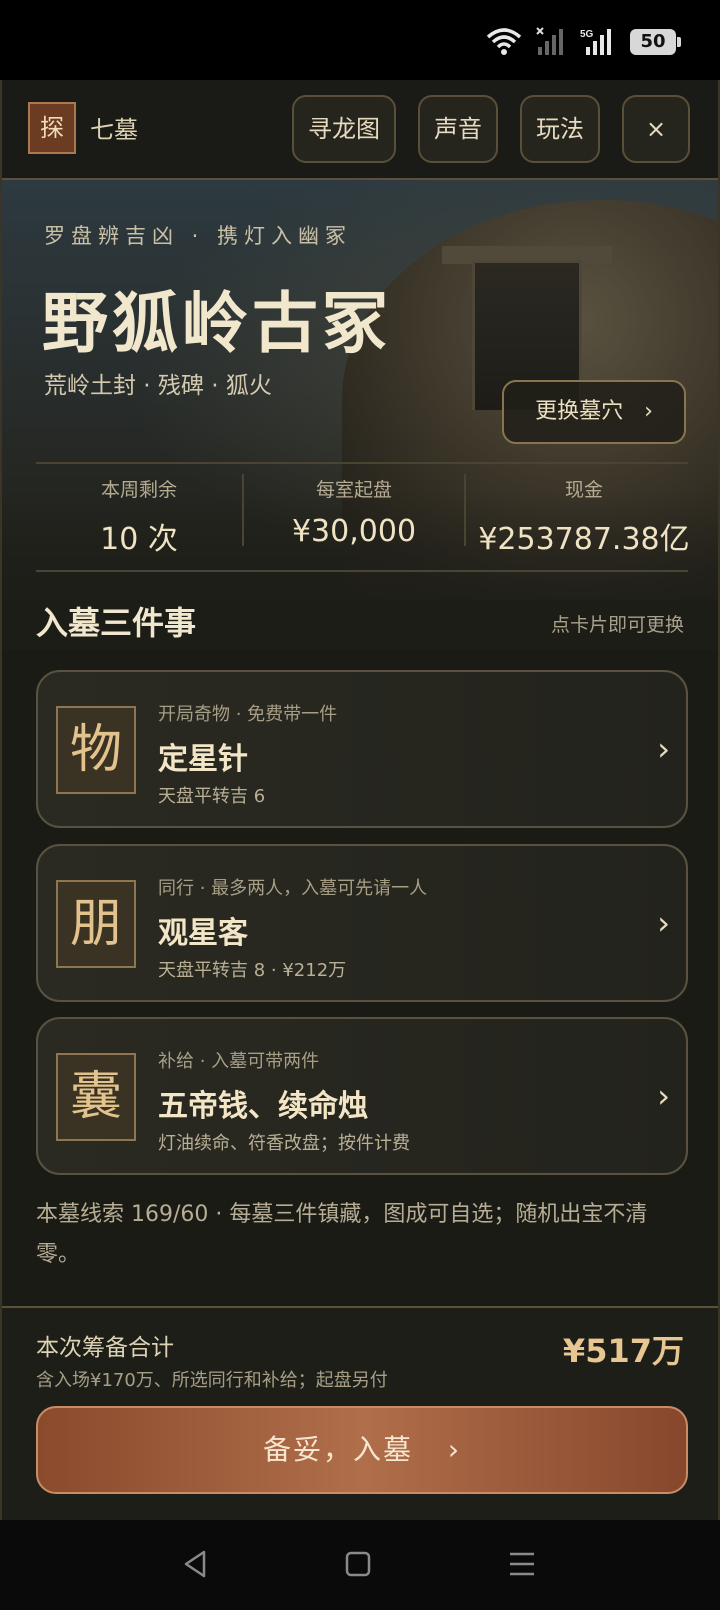 This screenshot has width=720, height=1610. Describe the element at coordinates (203, 933) in the screenshot. I see `card-name: 观星客` at that location.